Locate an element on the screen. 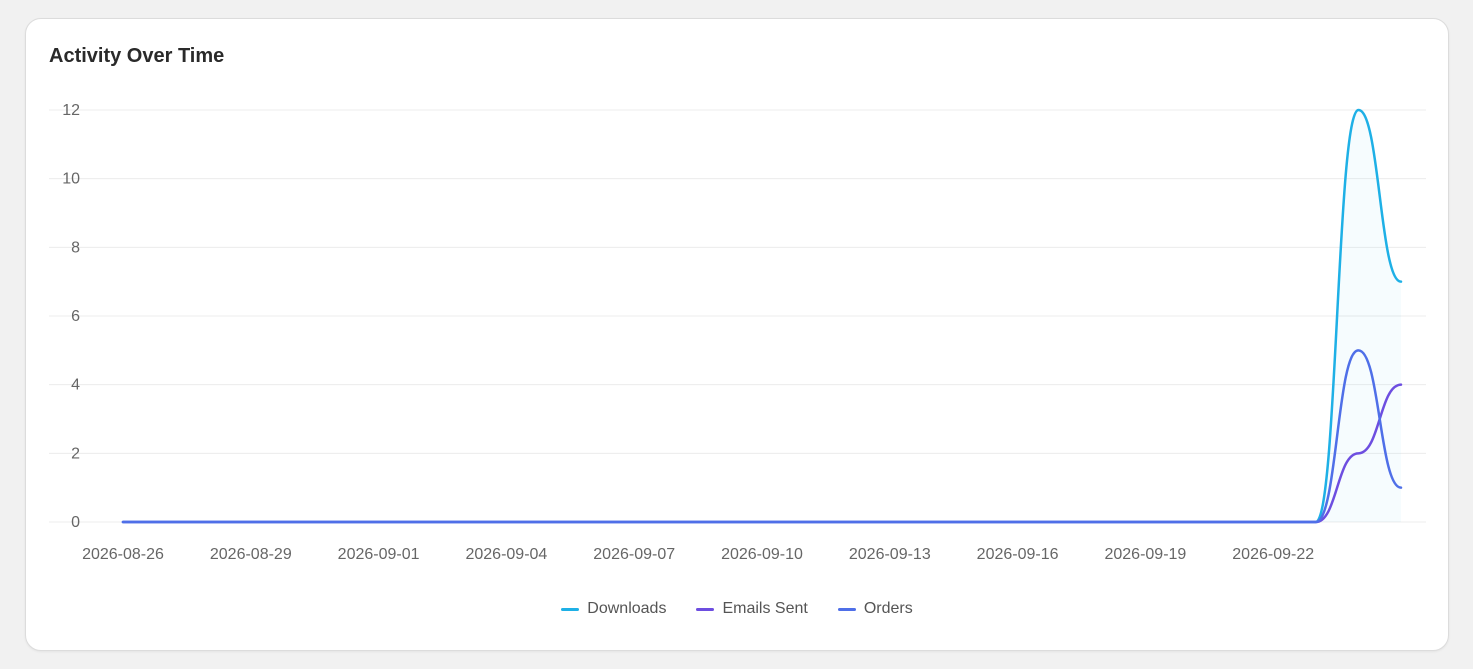  y-tick-label: 4 is located at coordinates (75, 385).